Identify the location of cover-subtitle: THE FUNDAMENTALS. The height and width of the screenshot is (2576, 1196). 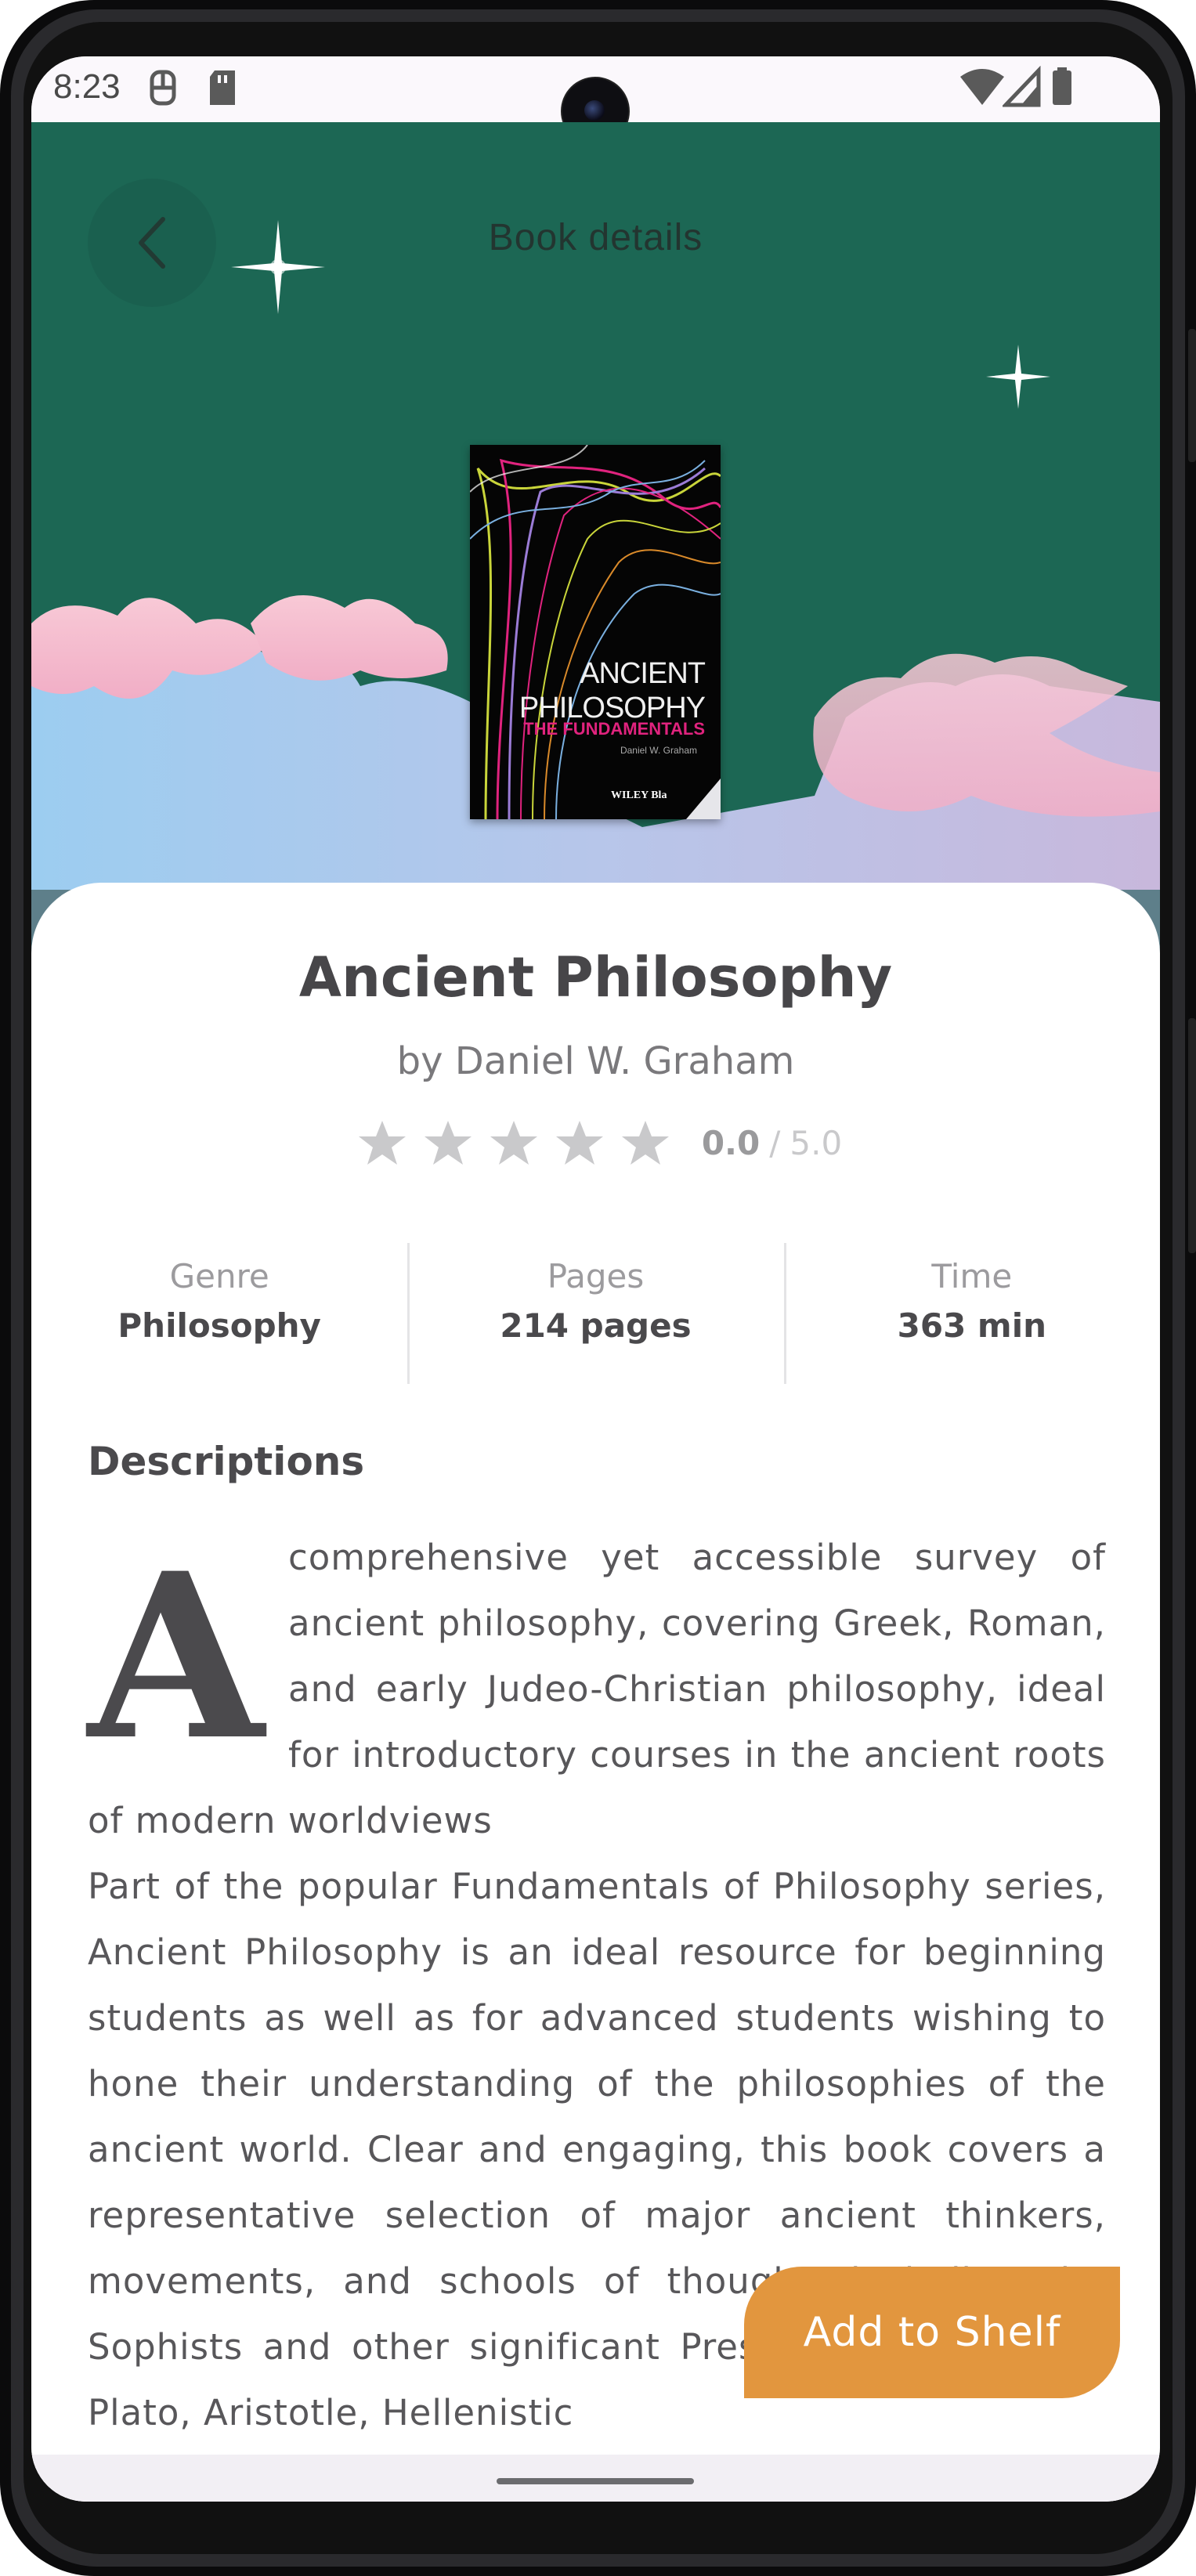
(614, 729).